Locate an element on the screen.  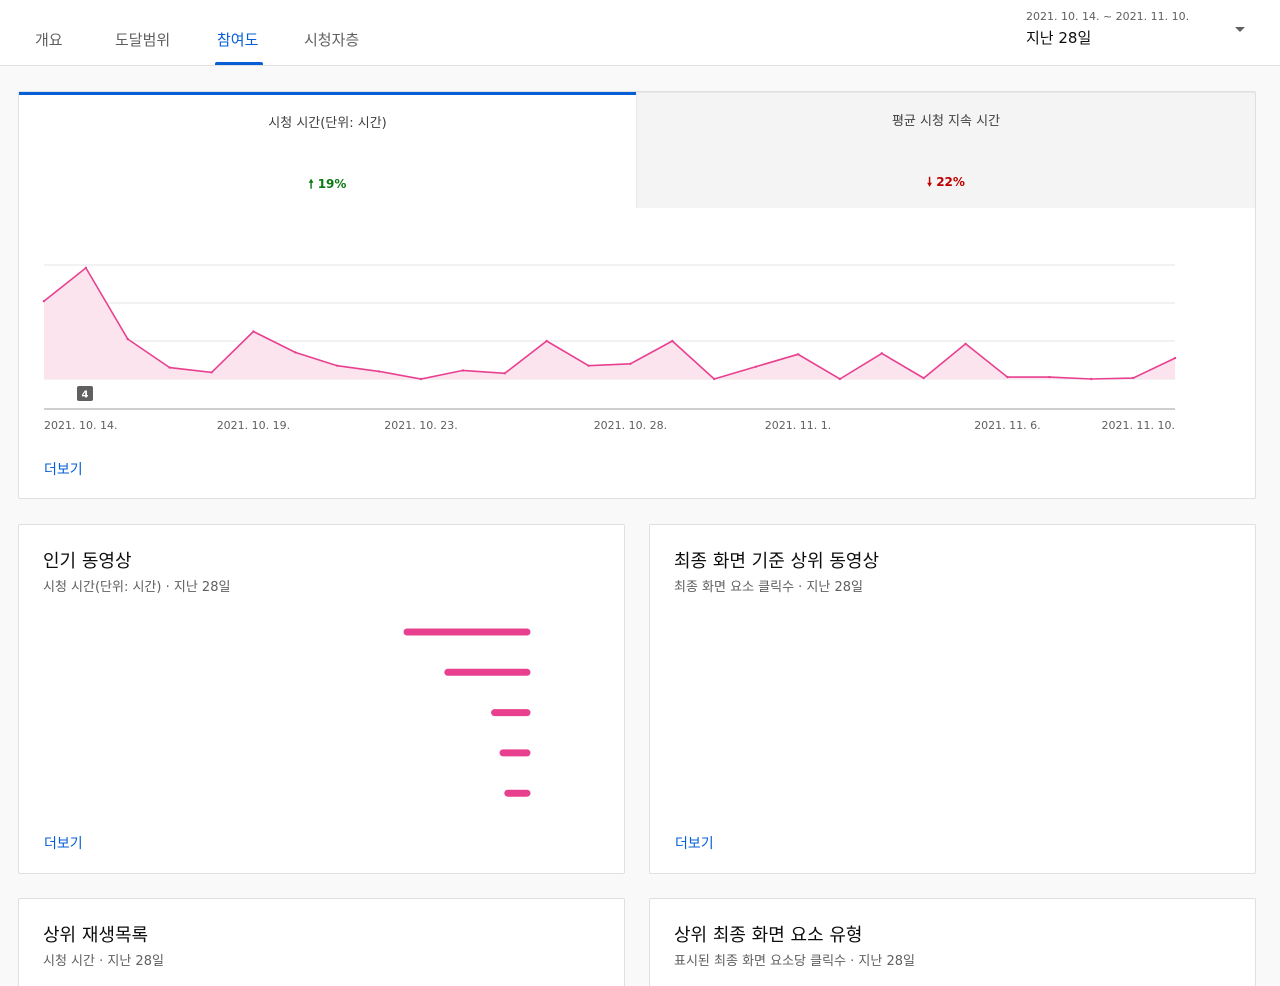
popular-videos-bar-chart is located at coordinates (467, 712).